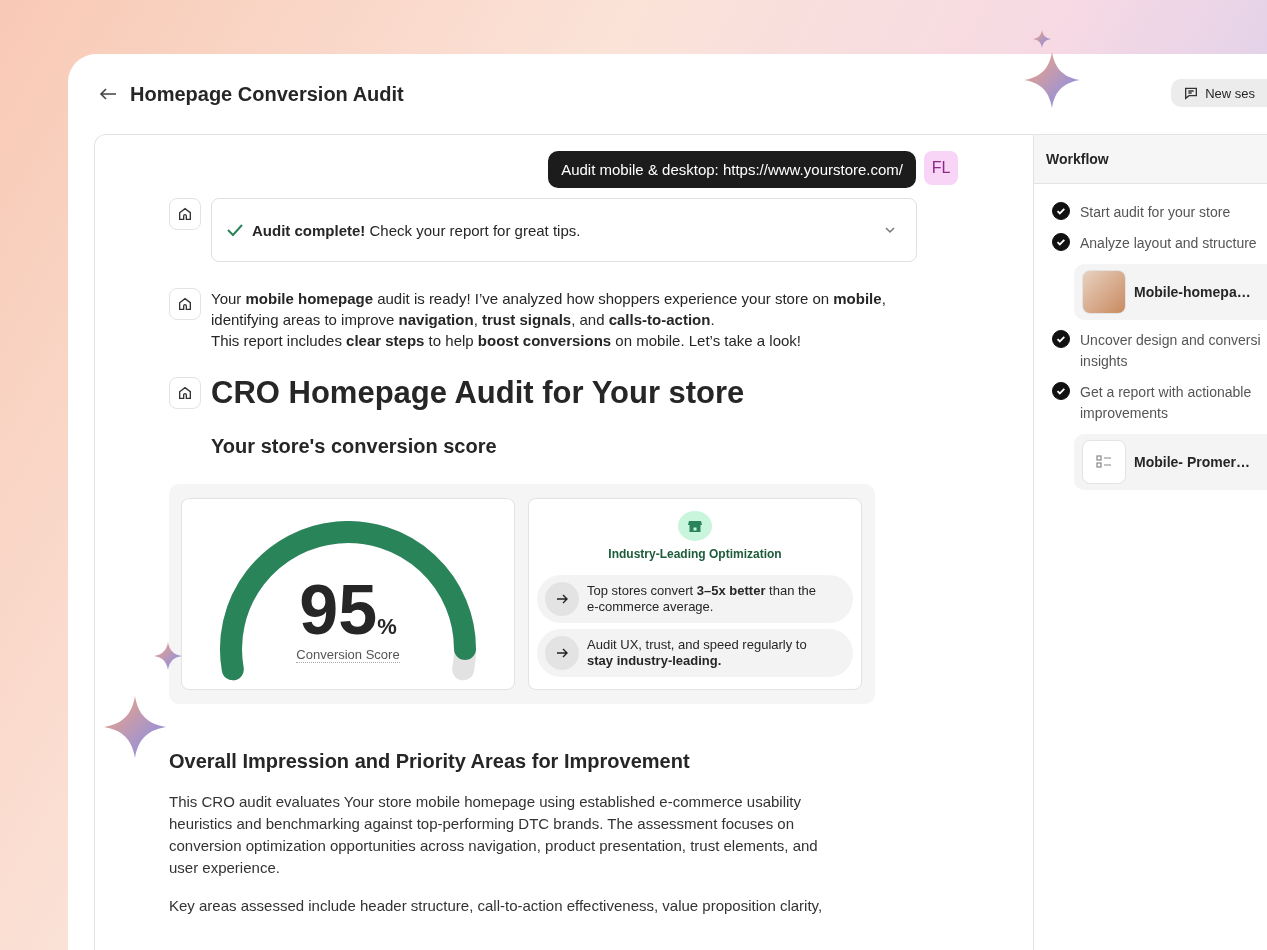 The width and height of the screenshot is (1267, 950). I want to click on score-label: Conversion Score, so click(348, 655).